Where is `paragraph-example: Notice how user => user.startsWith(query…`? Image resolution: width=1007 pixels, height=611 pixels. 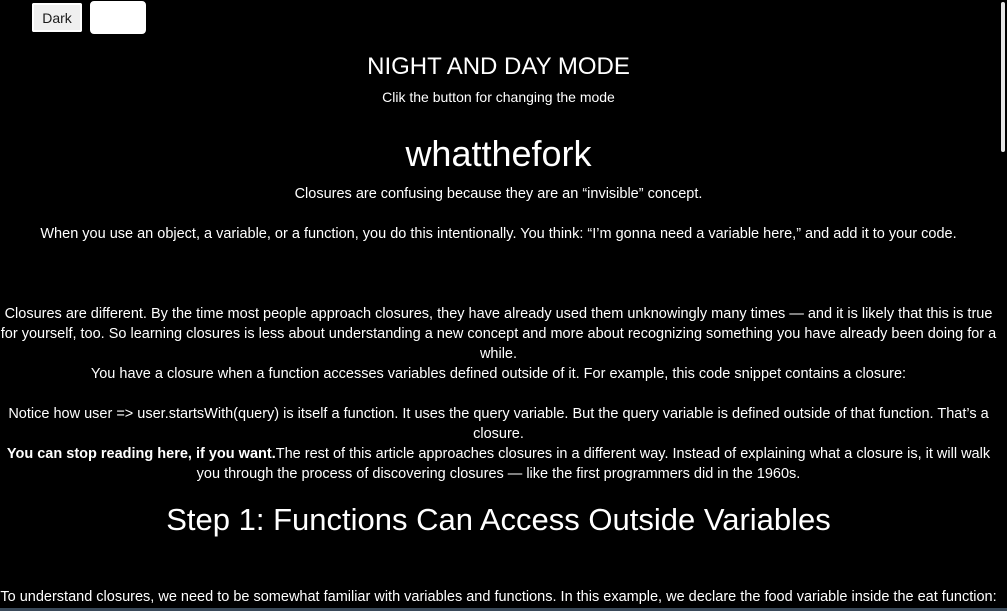
paragraph-example: Notice how user => user.startsWith(query… is located at coordinates (498, 424).